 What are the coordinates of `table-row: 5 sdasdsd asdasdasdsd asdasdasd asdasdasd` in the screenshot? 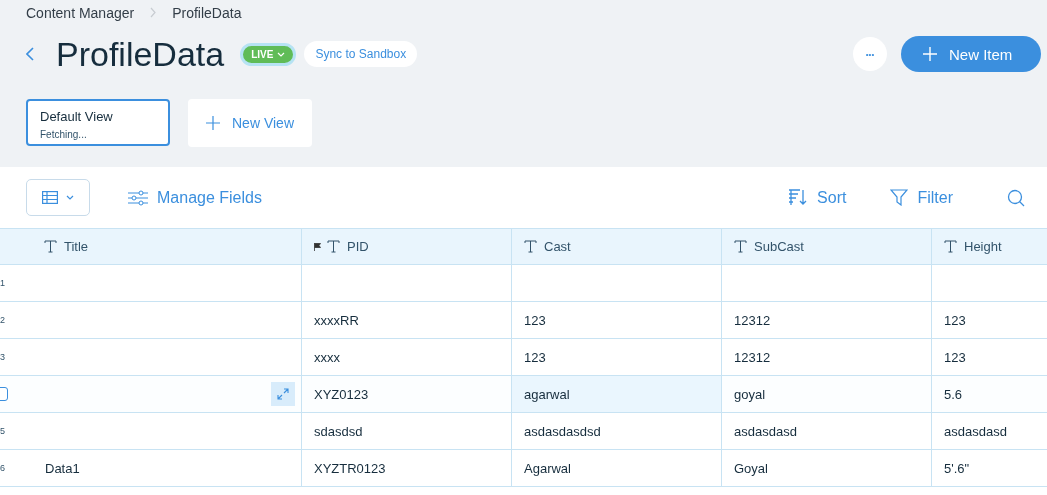 It's located at (523, 431).